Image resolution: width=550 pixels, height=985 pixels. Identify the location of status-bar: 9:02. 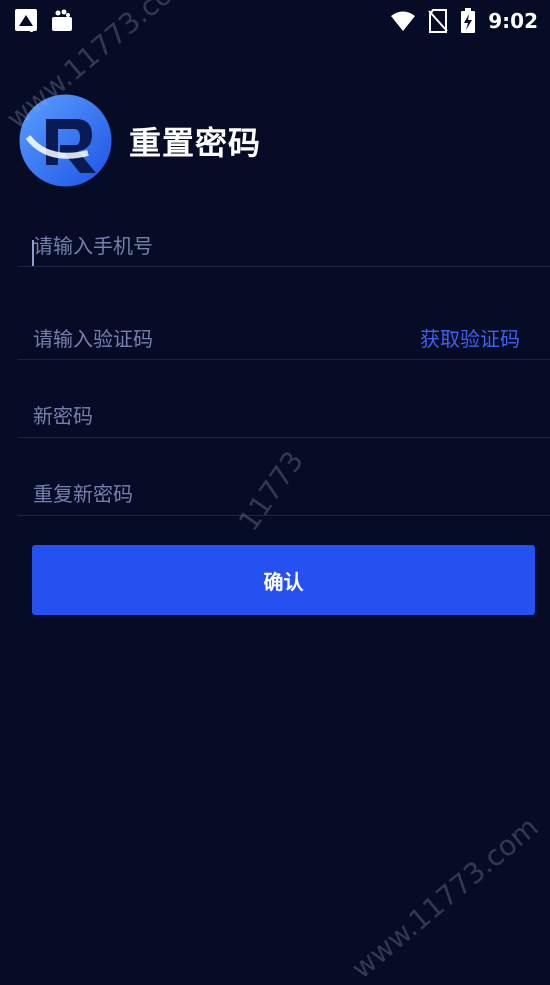
(275, 20).